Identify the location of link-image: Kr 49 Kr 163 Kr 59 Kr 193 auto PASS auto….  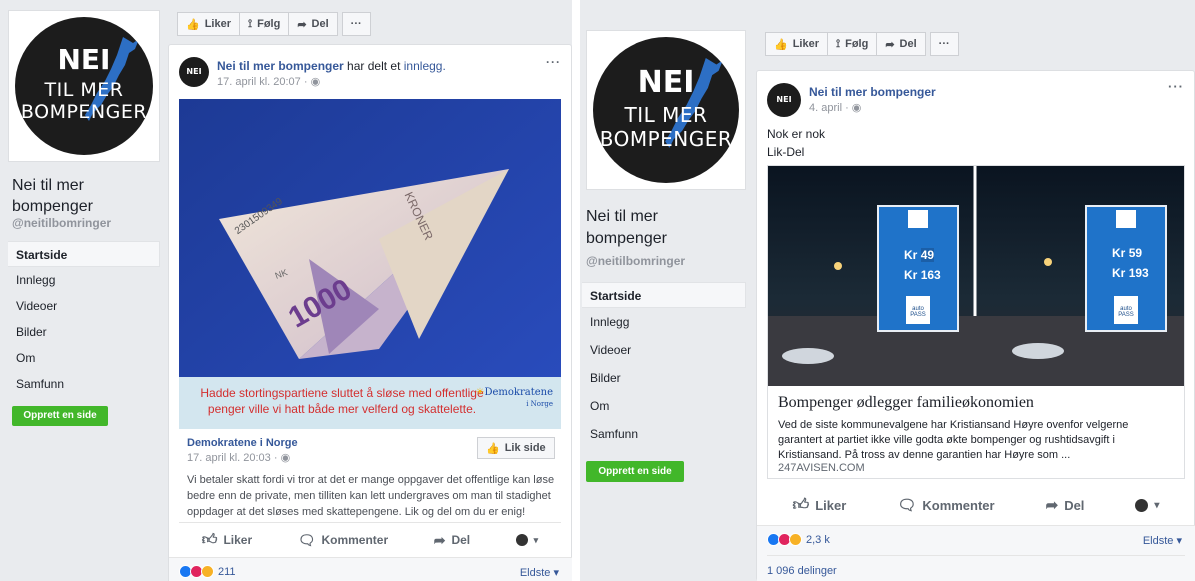
(976, 276).